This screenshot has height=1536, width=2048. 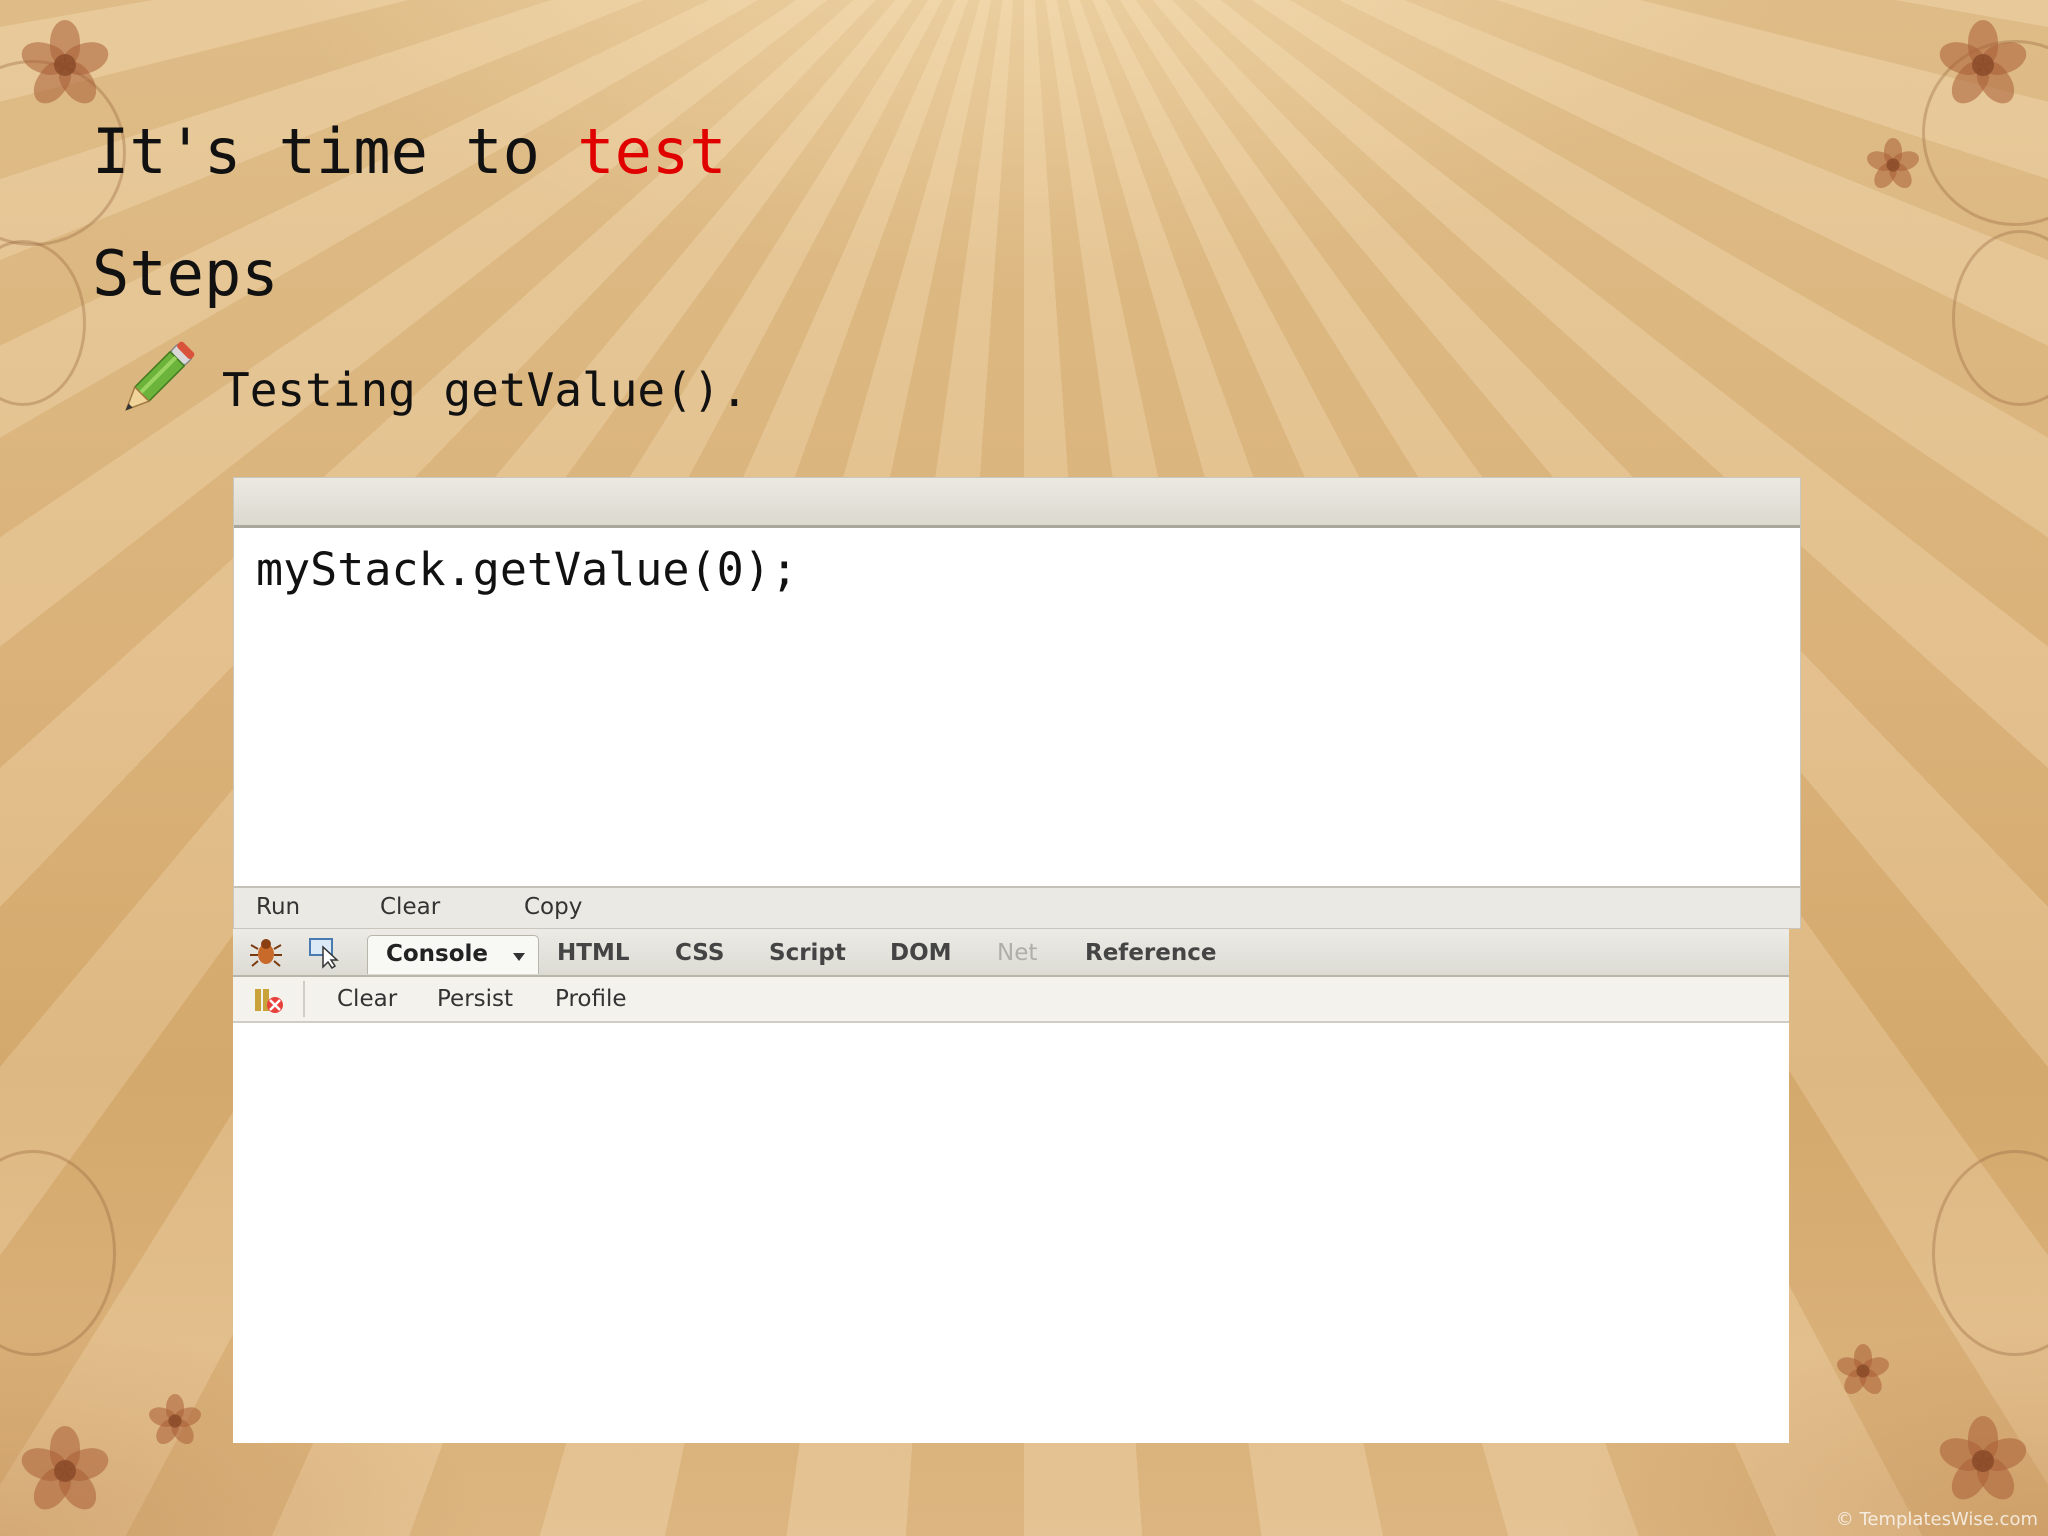 What do you see at coordinates (160, 376) in the screenshot?
I see `pencil-icon` at bounding box center [160, 376].